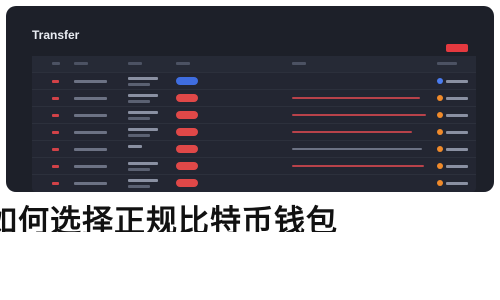 The width and height of the screenshot is (500, 300). I want to click on window-action-button, so click(457, 48).